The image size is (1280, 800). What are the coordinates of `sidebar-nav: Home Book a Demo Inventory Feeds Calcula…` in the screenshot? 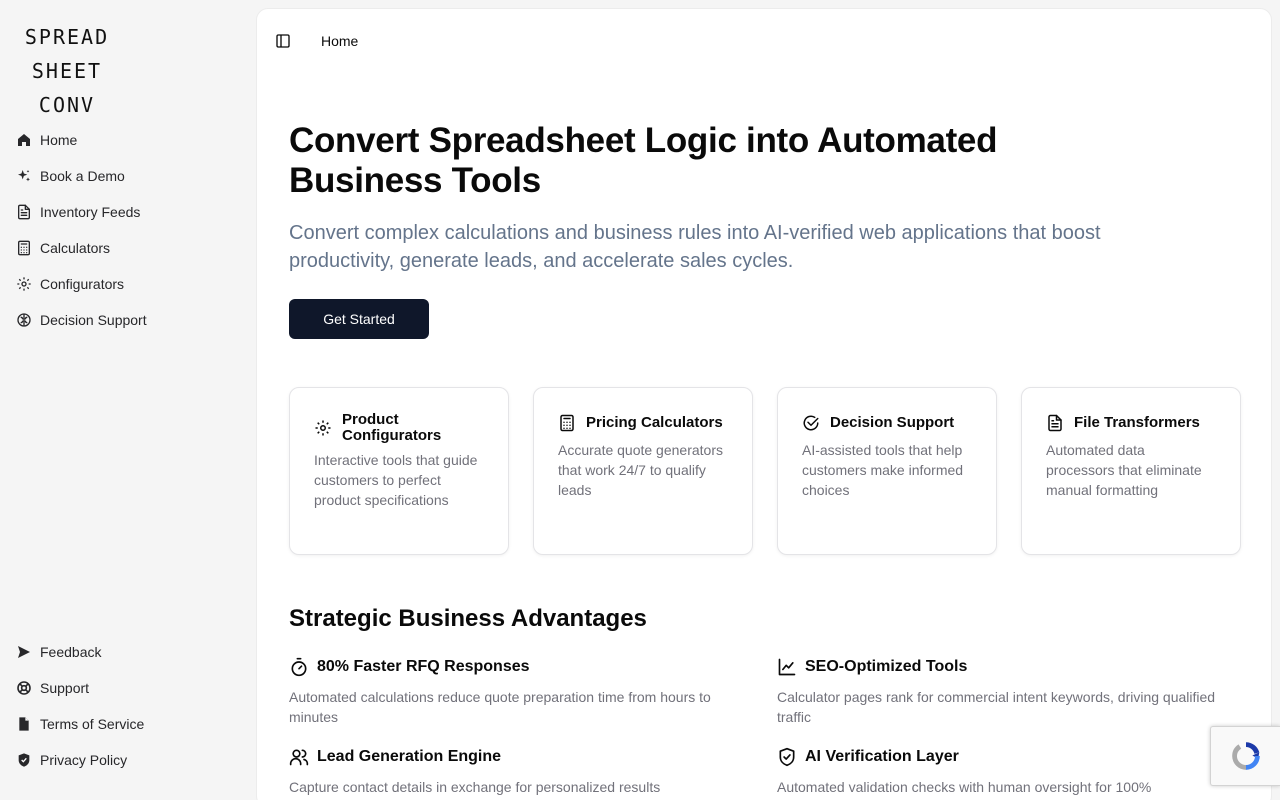 It's located at (128, 230).